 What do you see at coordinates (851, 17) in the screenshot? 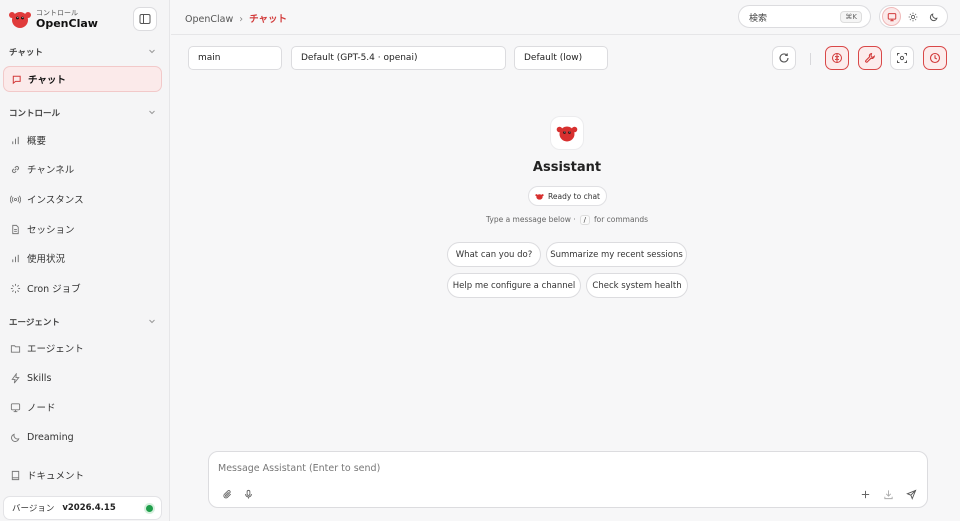
I see `search-shortcut: ⌘K` at bounding box center [851, 17].